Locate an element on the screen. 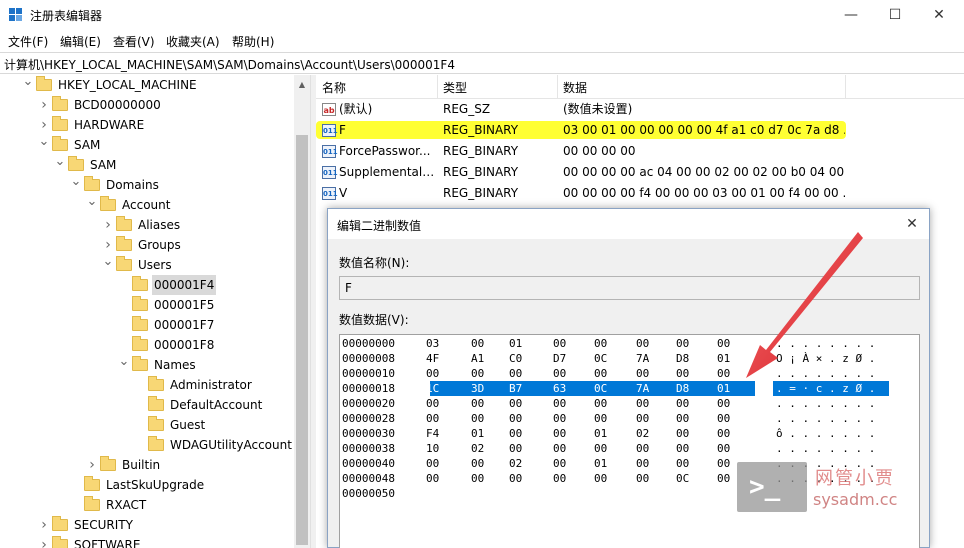  value-name-field: F is located at coordinates (629, 288).